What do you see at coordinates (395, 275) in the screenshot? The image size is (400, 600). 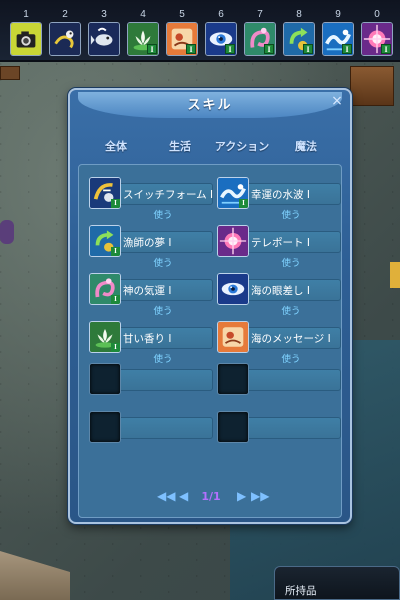 I see `yellow-crate` at bounding box center [395, 275].